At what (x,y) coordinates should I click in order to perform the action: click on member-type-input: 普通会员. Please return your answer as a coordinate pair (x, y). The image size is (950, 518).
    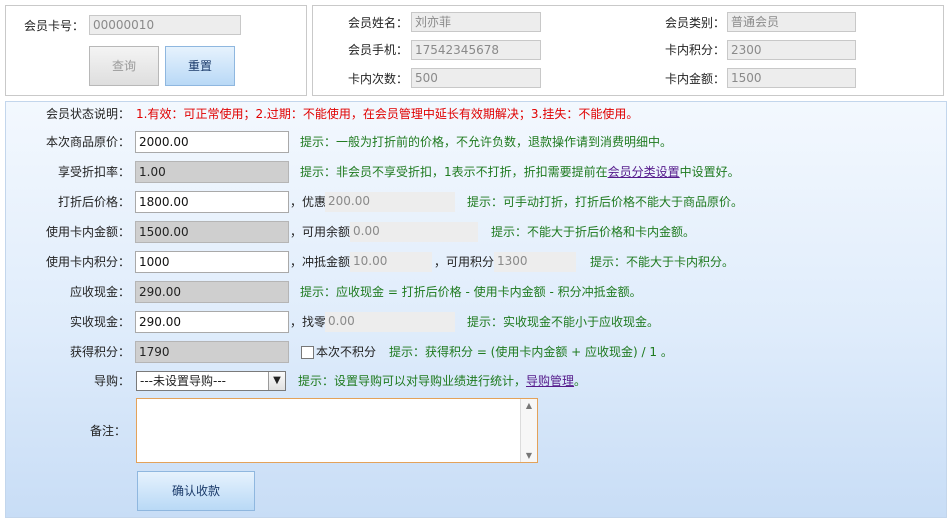
    Looking at the image, I should click on (791, 22).